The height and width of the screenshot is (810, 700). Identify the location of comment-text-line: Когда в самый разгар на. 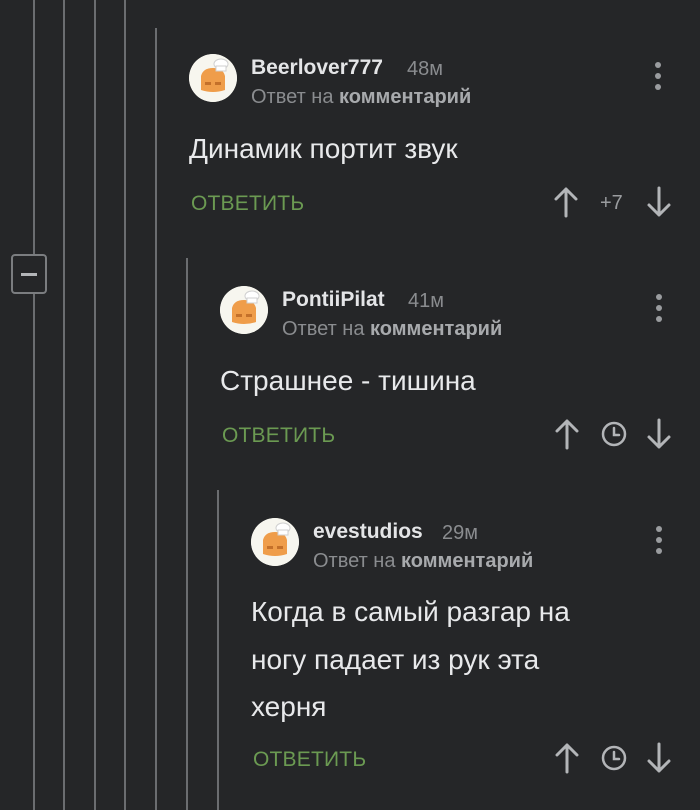
(410, 611).